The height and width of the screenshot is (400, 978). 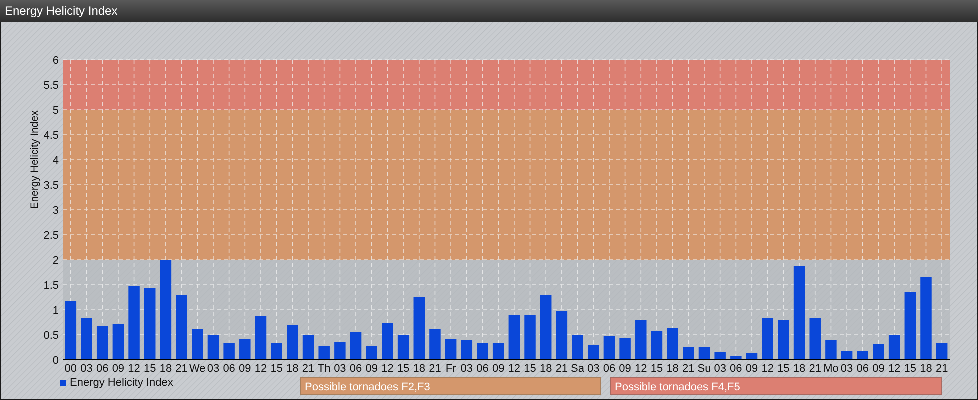 What do you see at coordinates (71, 369) in the screenshot?
I see `x-tick-label: 00` at bounding box center [71, 369].